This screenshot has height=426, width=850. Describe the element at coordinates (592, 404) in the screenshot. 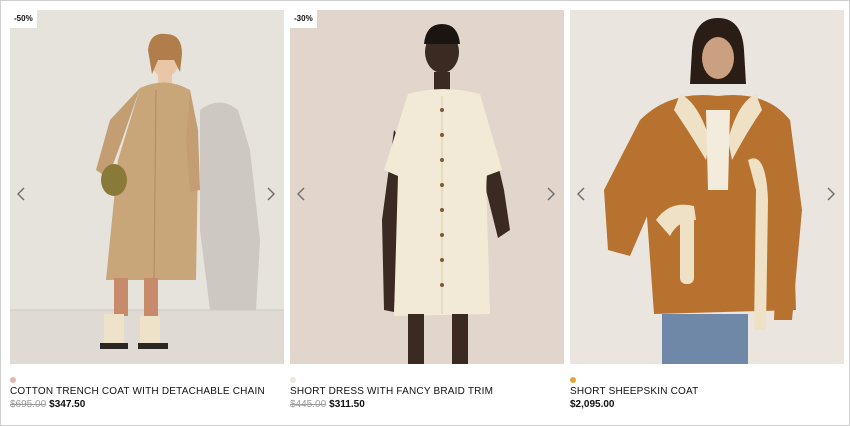

I see `price: $2,095.00` at that location.